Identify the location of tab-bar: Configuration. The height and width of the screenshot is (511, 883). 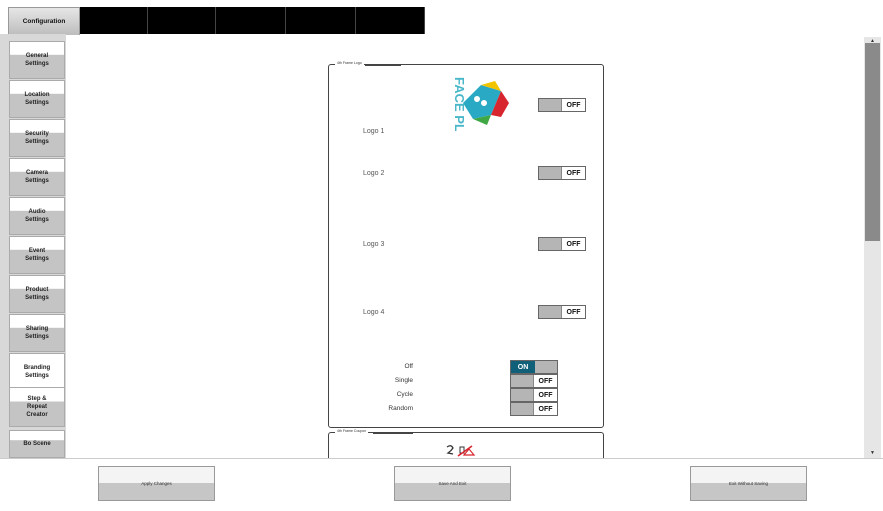
(441, 17).